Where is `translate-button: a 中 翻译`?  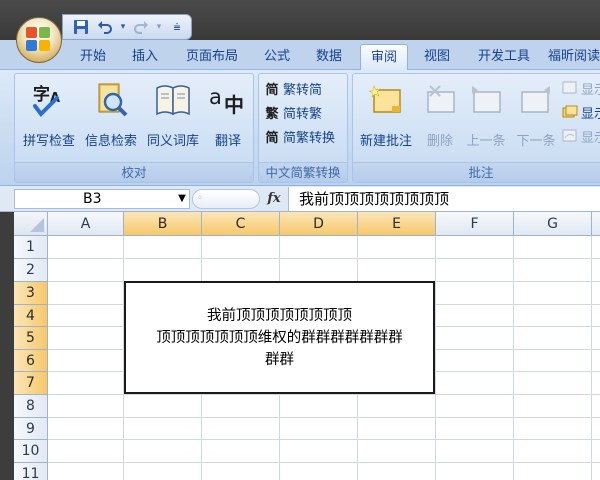
translate-button: a 中 翻译 is located at coordinates (228, 118).